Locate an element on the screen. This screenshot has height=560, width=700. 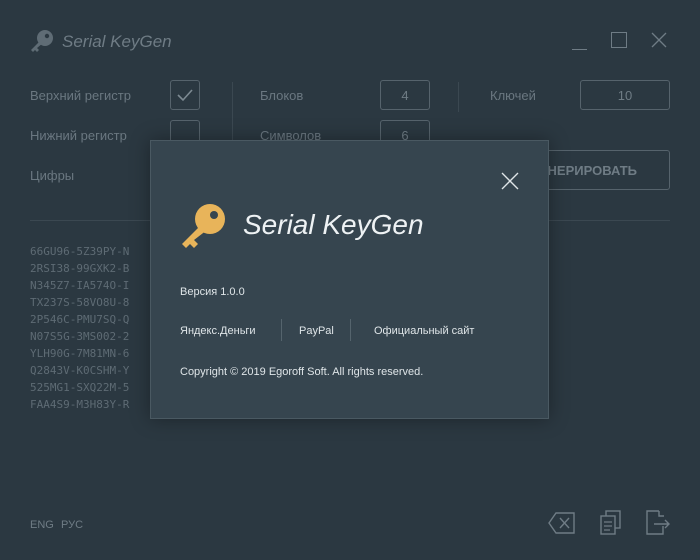
official-site-link: Официальный сайт is located at coordinates (424, 331).